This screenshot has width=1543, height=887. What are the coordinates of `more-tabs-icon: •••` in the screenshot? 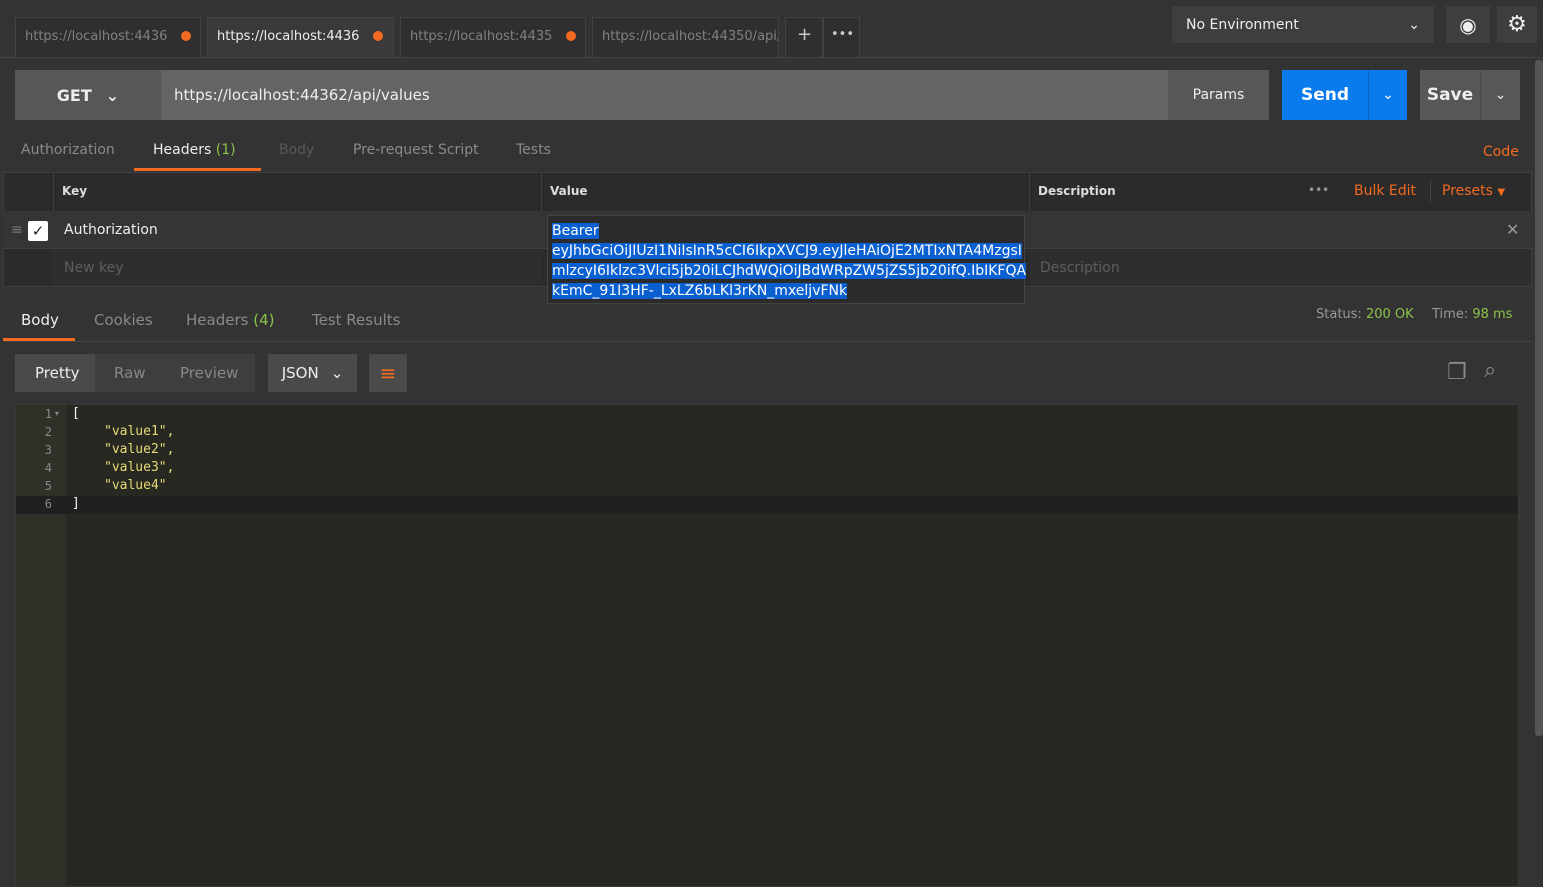 It's located at (841, 37).